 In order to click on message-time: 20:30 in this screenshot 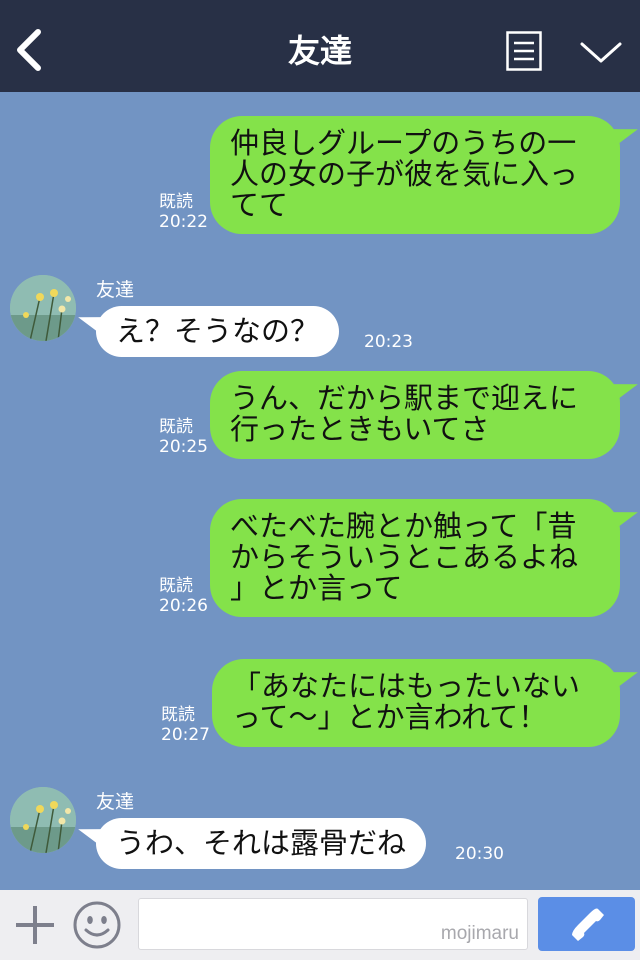, I will do `click(479, 854)`.